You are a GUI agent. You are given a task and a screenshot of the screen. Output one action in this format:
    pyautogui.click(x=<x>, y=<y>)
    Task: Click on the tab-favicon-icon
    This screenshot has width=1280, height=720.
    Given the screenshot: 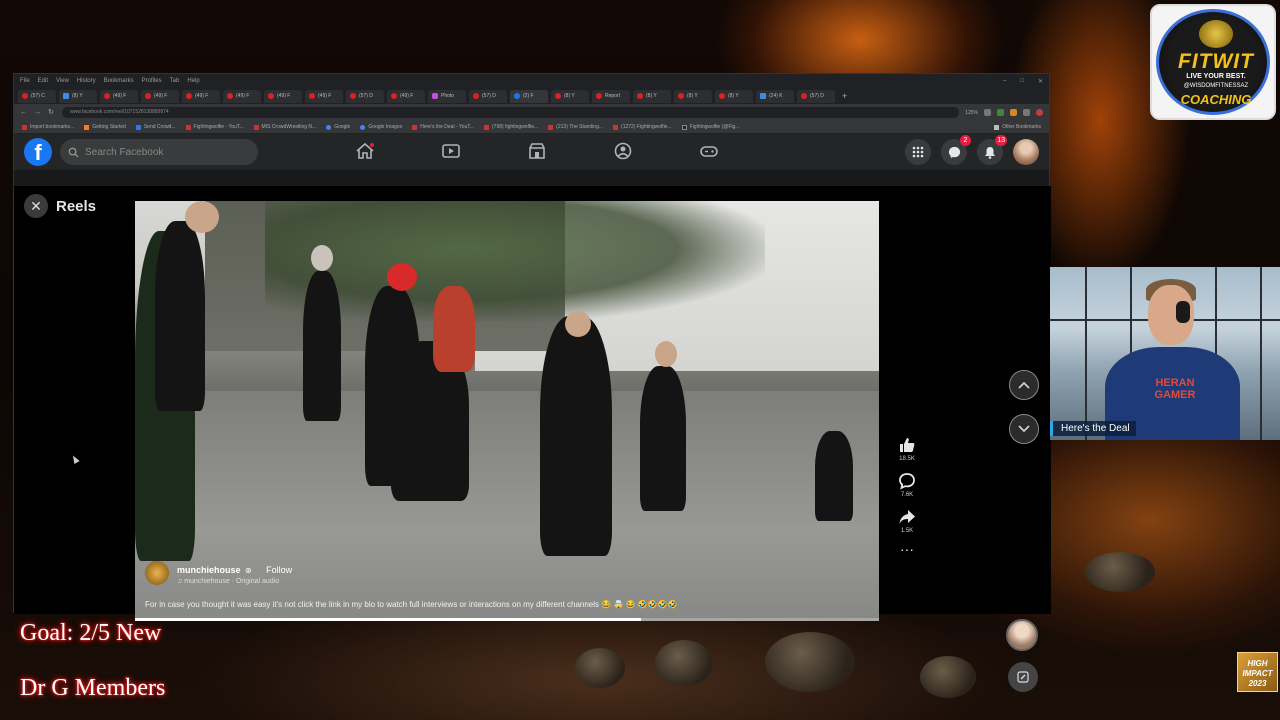 What is the action you would take?
    pyautogui.click(x=558, y=96)
    